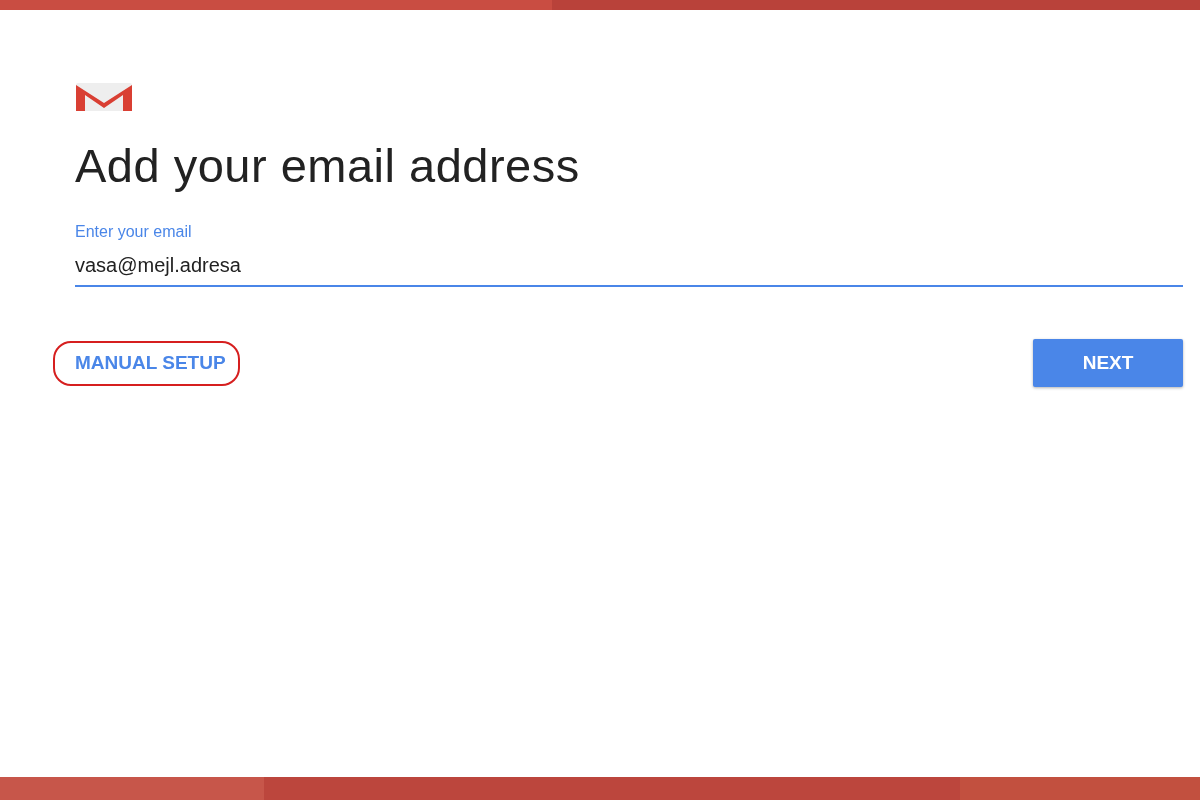  Describe the element at coordinates (134, 232) in the screenshot. I see `field-label: Enter your email` at that location.